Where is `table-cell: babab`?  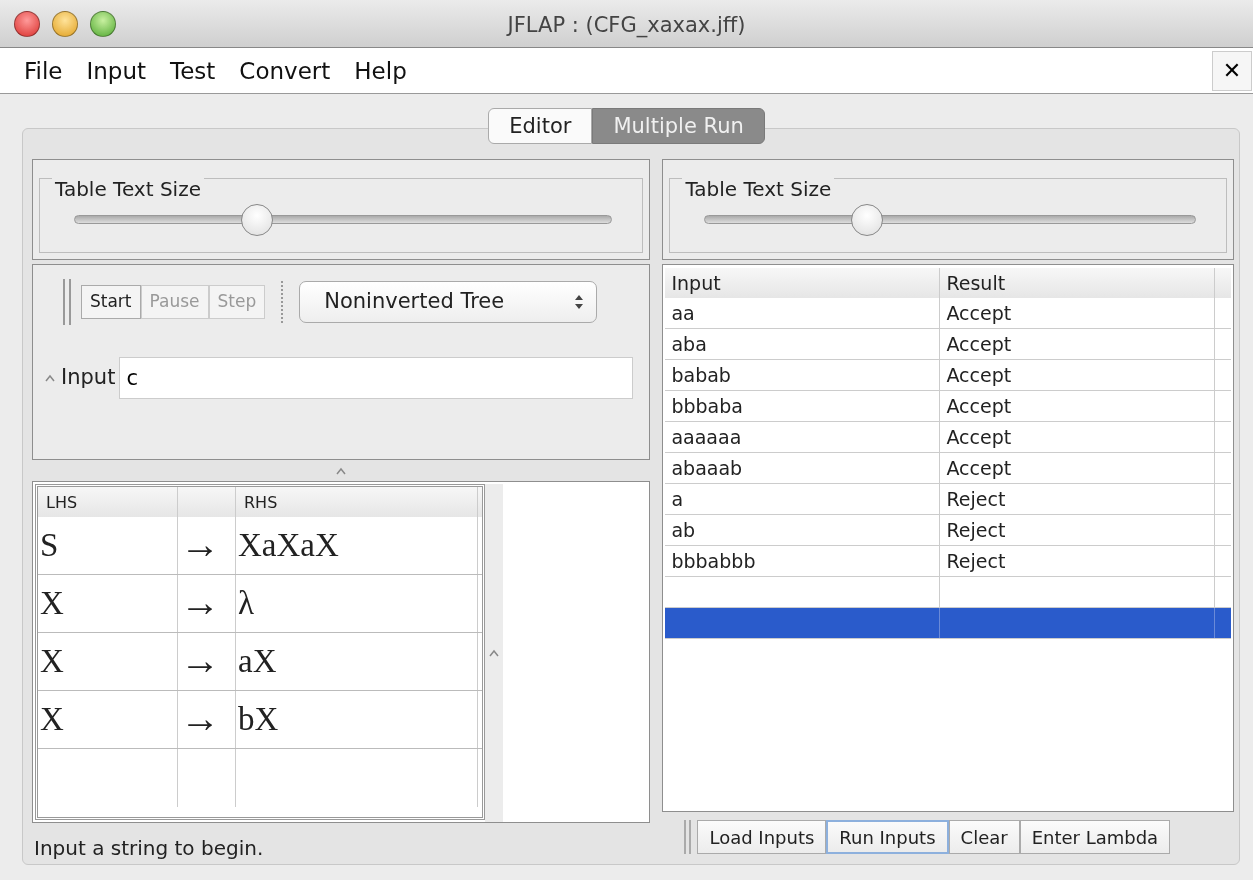
table-cell: babab is located at coordinates (803, 375).